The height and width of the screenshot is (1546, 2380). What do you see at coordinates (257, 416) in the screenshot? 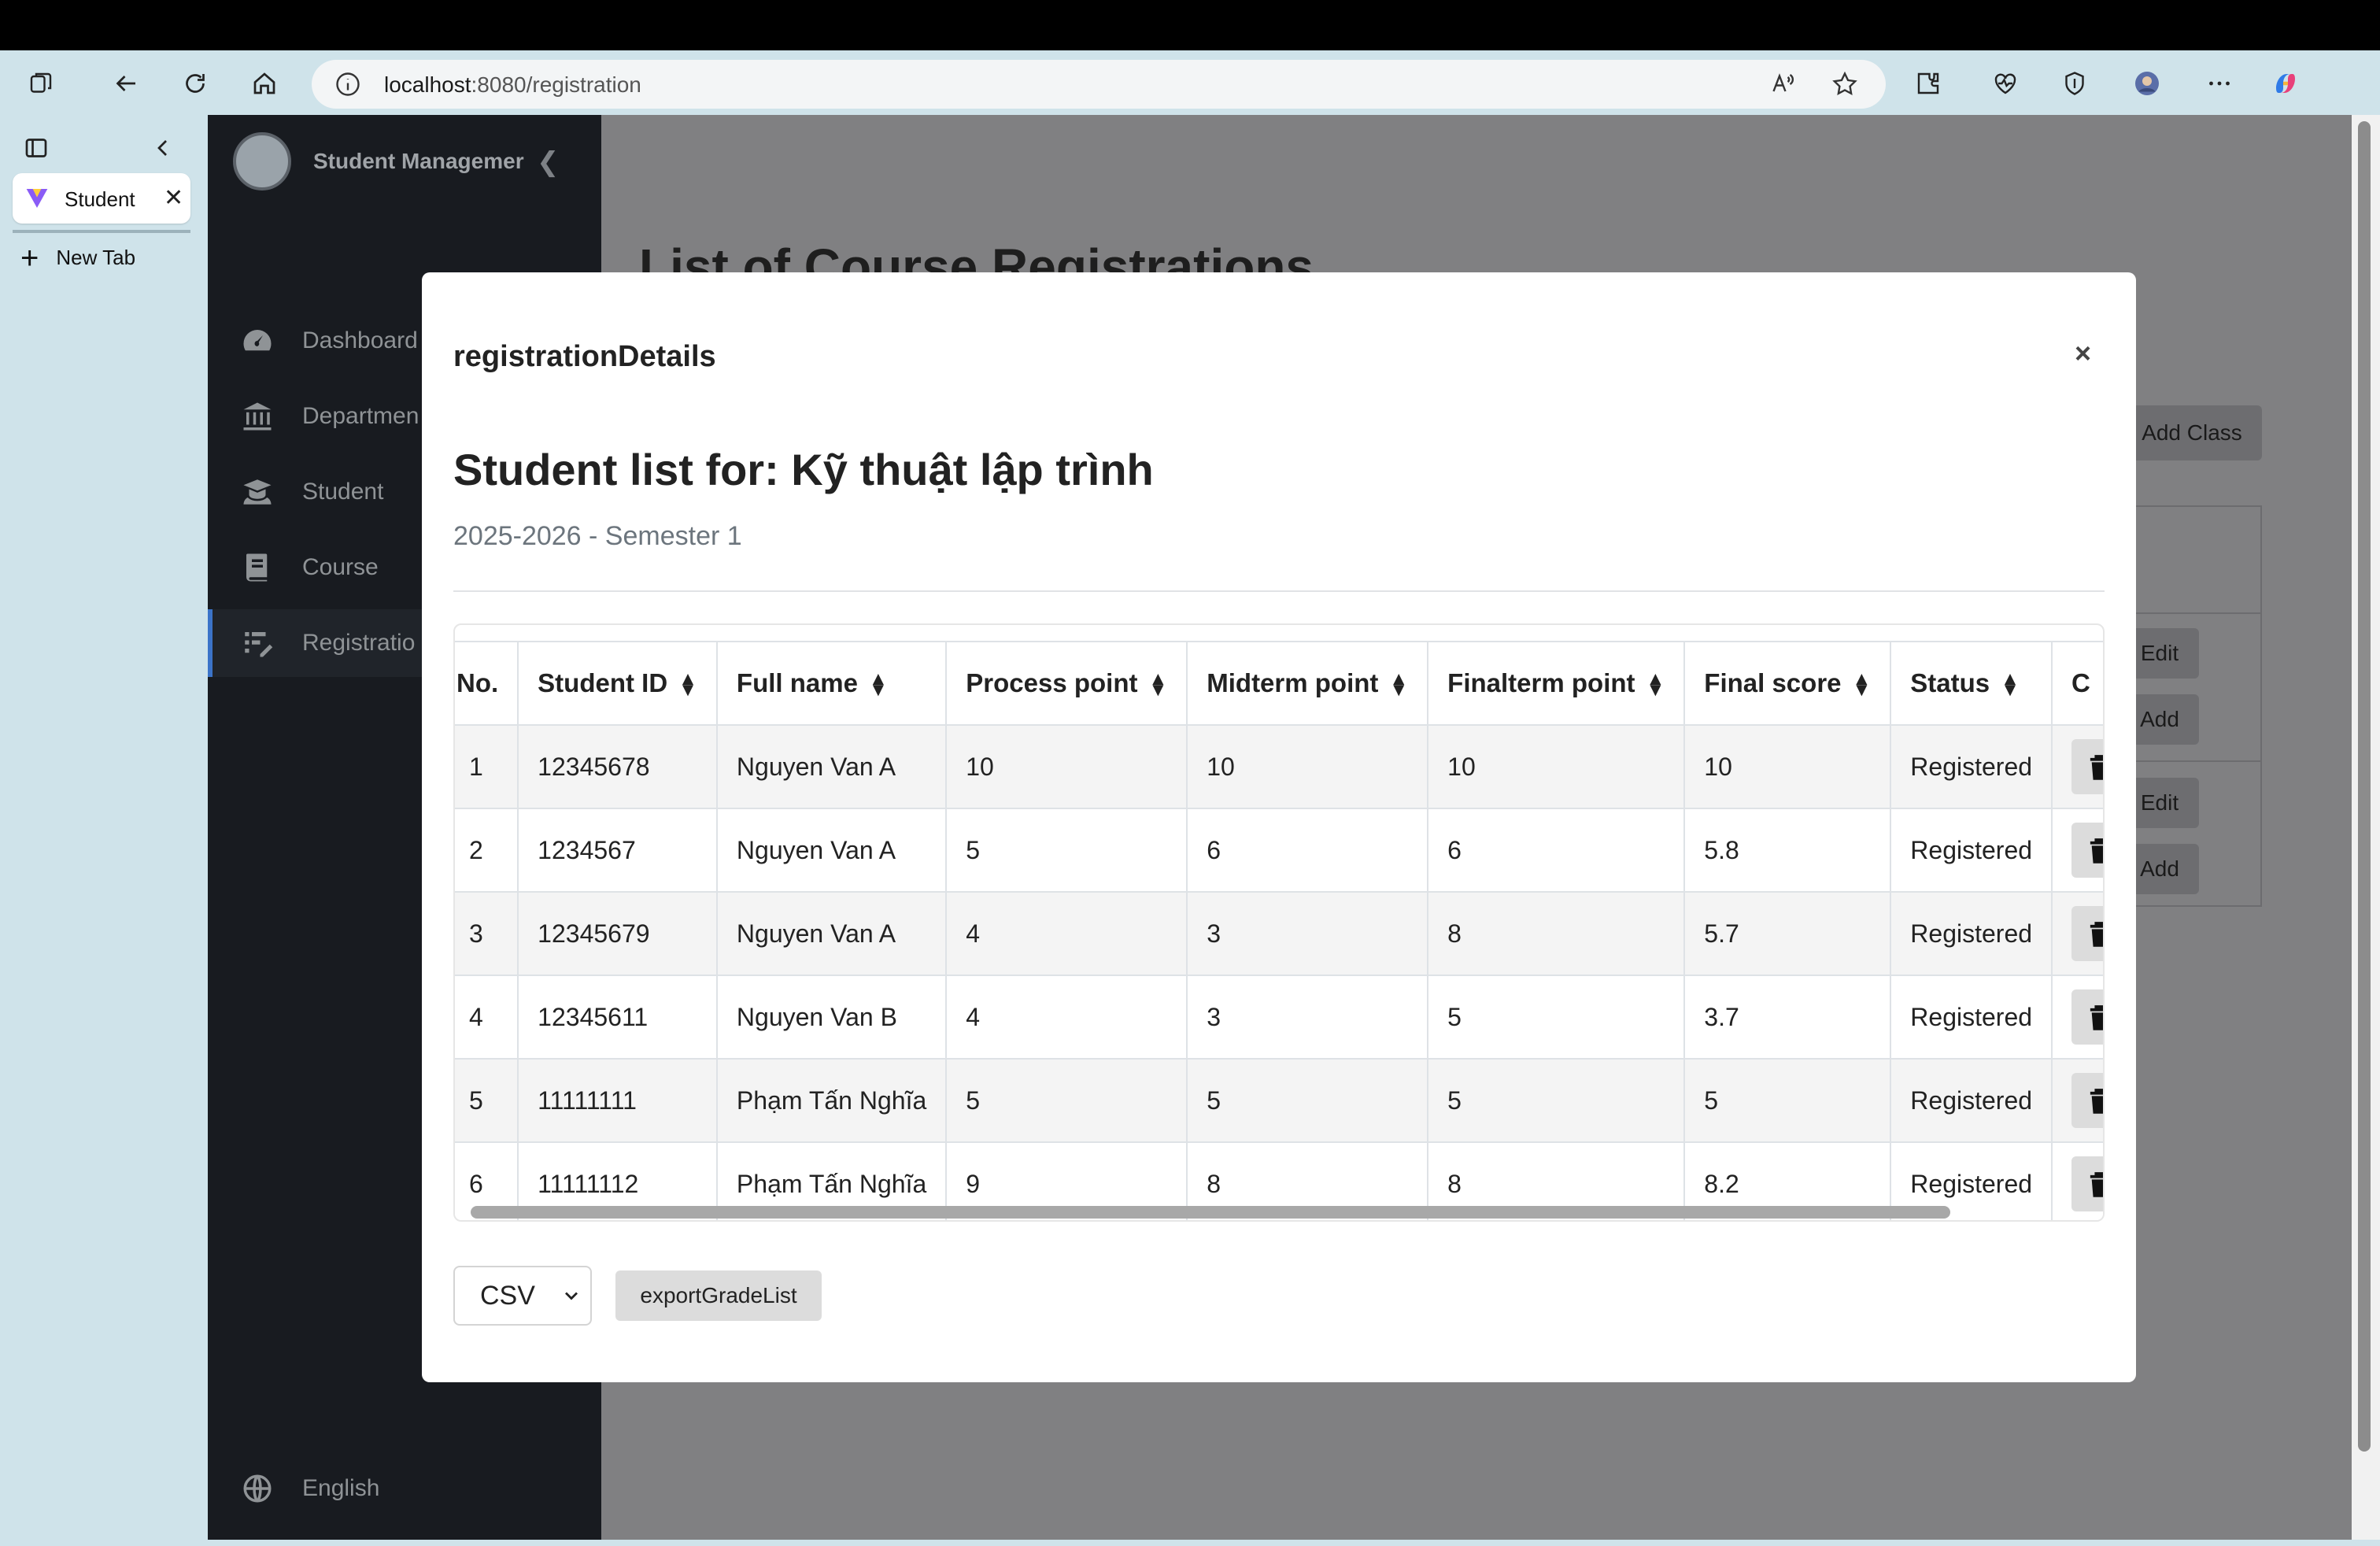
I see `building-icon` at bounding box center [257, 416].